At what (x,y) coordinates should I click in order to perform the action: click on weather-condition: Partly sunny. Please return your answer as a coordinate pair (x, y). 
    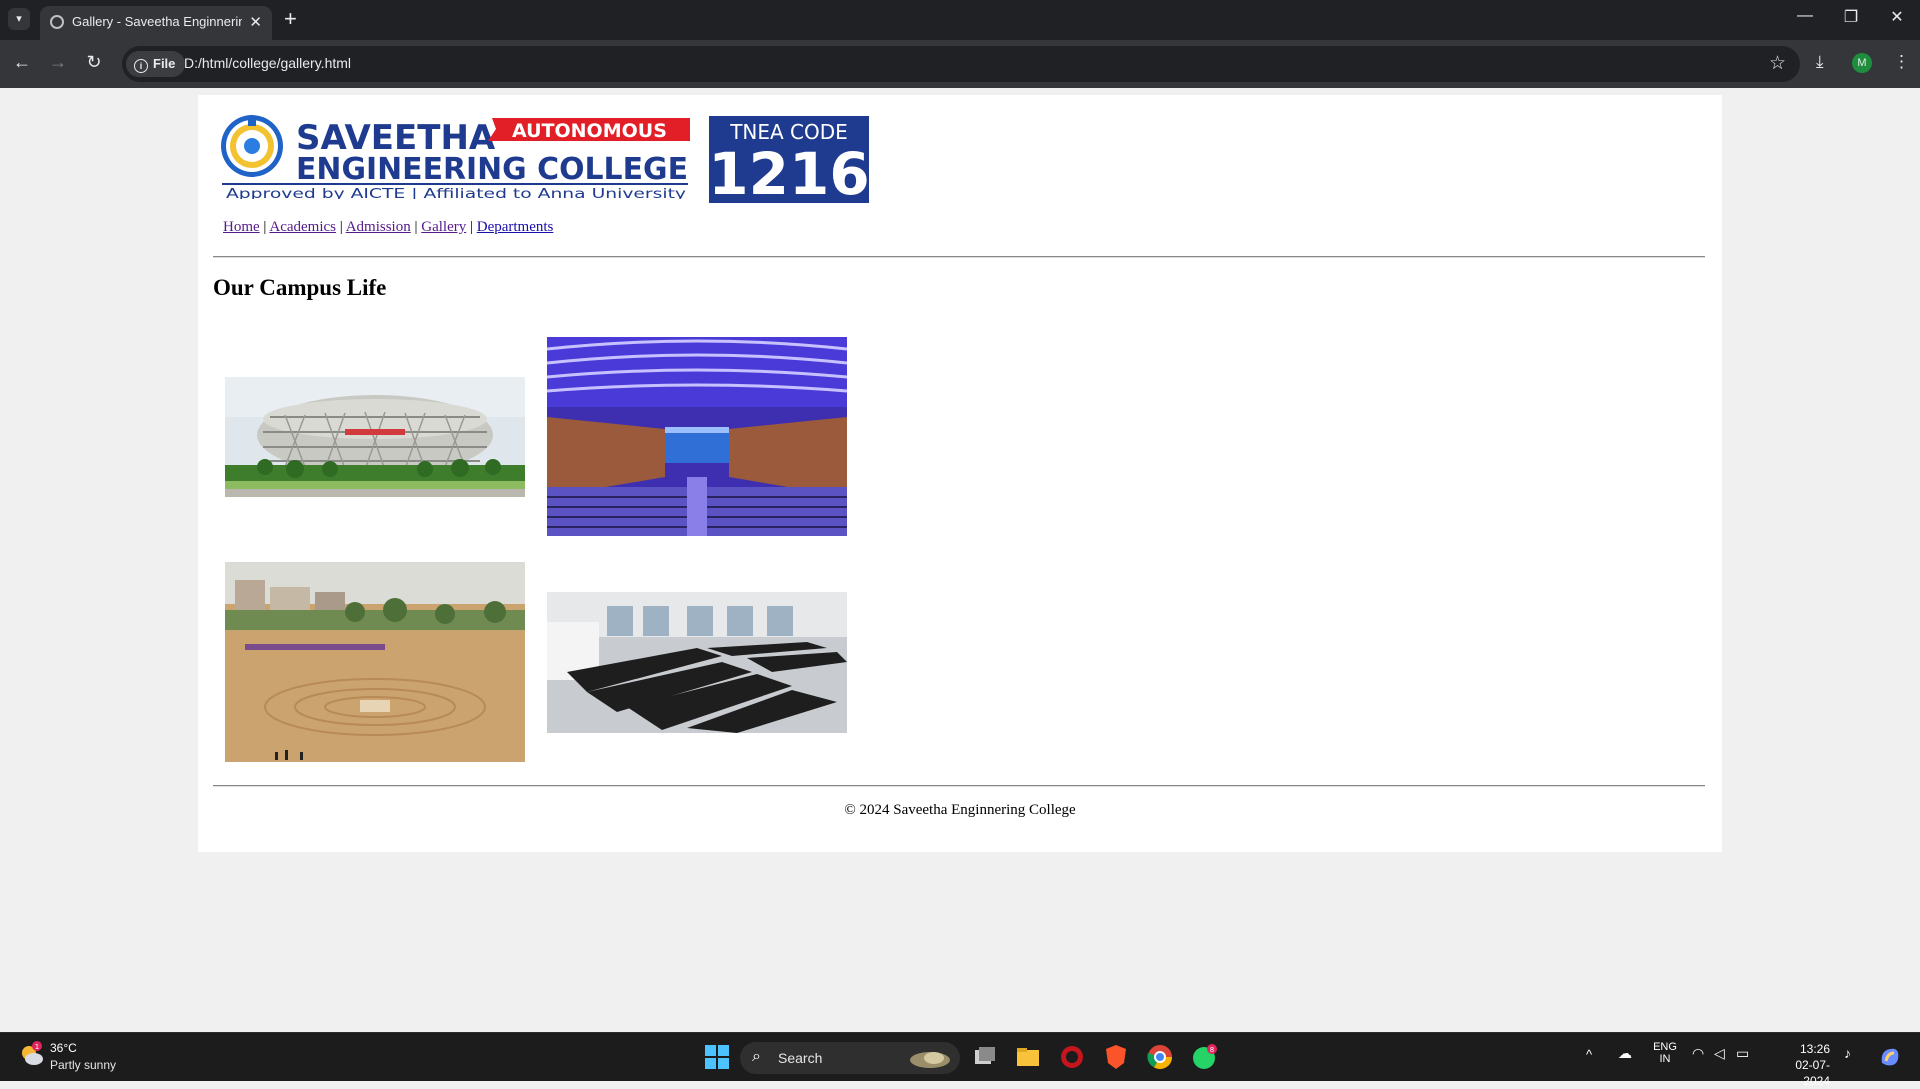
    Looking at the image, I should click on (83, 1065).